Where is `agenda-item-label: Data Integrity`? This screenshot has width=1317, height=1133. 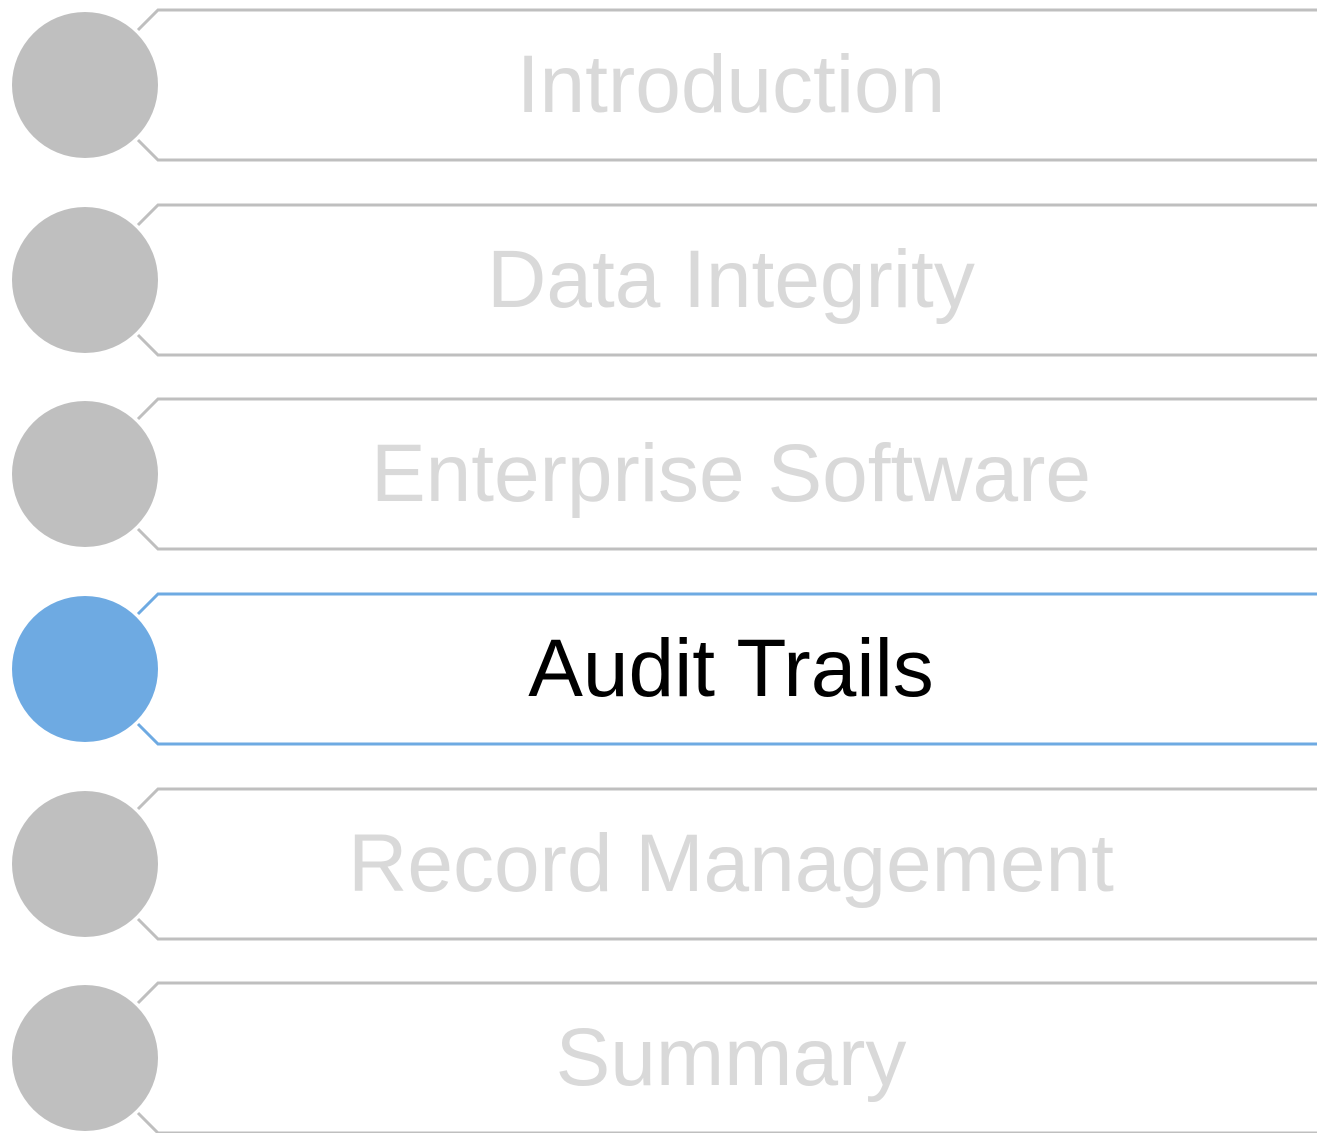 agenda-item-label: Data Integrity is located at coordinates (731, 279).